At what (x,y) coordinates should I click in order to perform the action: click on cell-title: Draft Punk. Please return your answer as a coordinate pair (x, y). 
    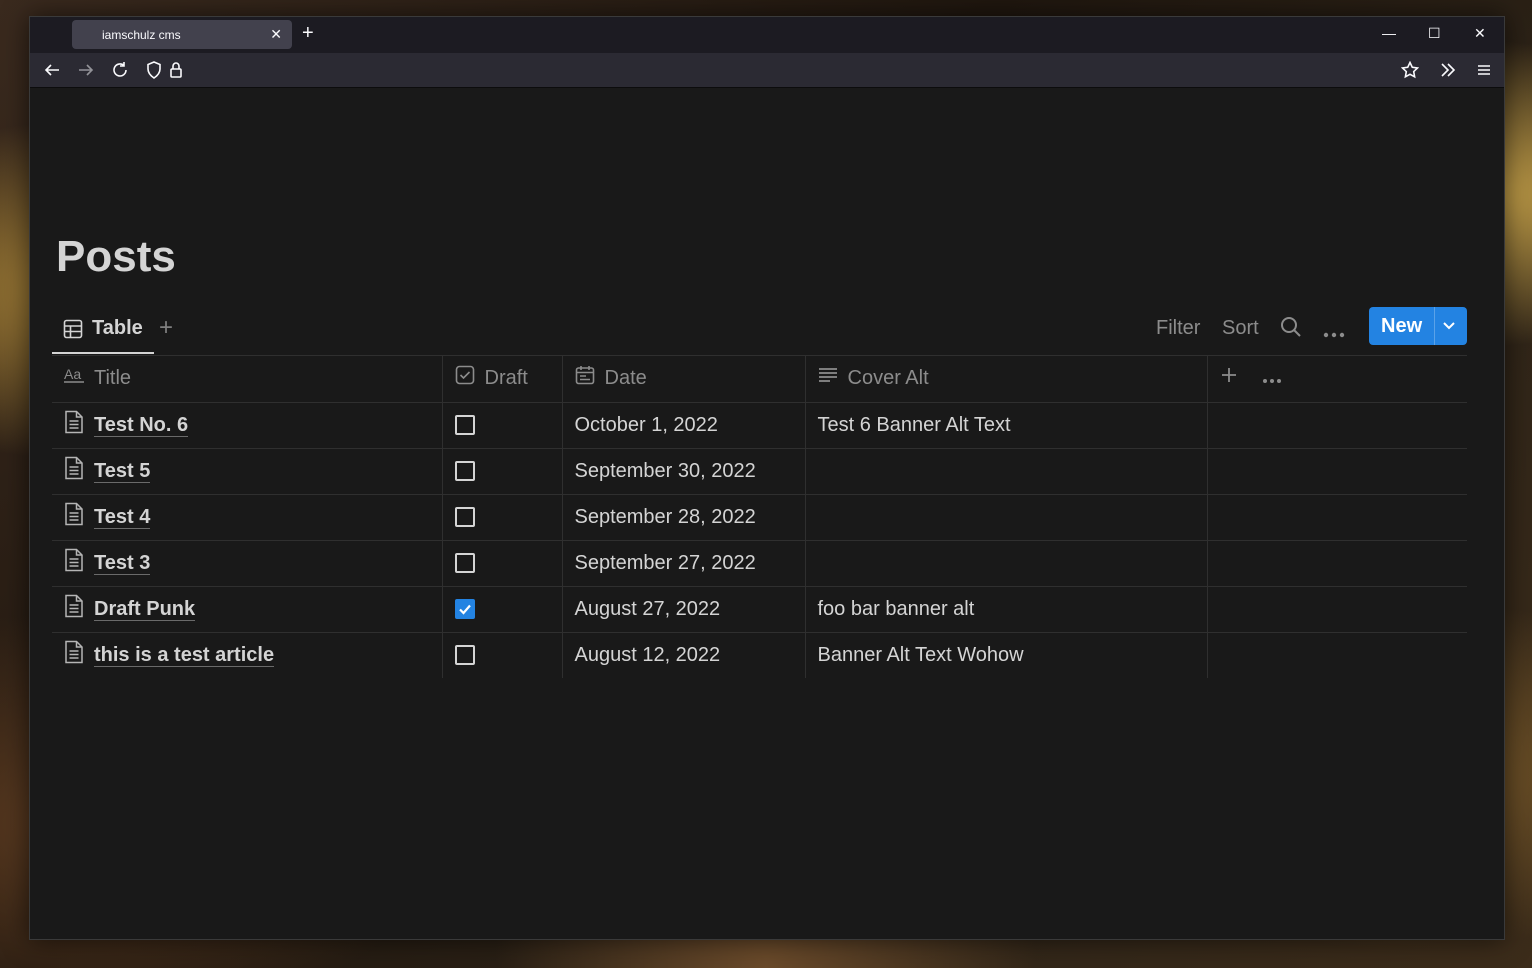
    Looking at the image, I should click on (247, 609).